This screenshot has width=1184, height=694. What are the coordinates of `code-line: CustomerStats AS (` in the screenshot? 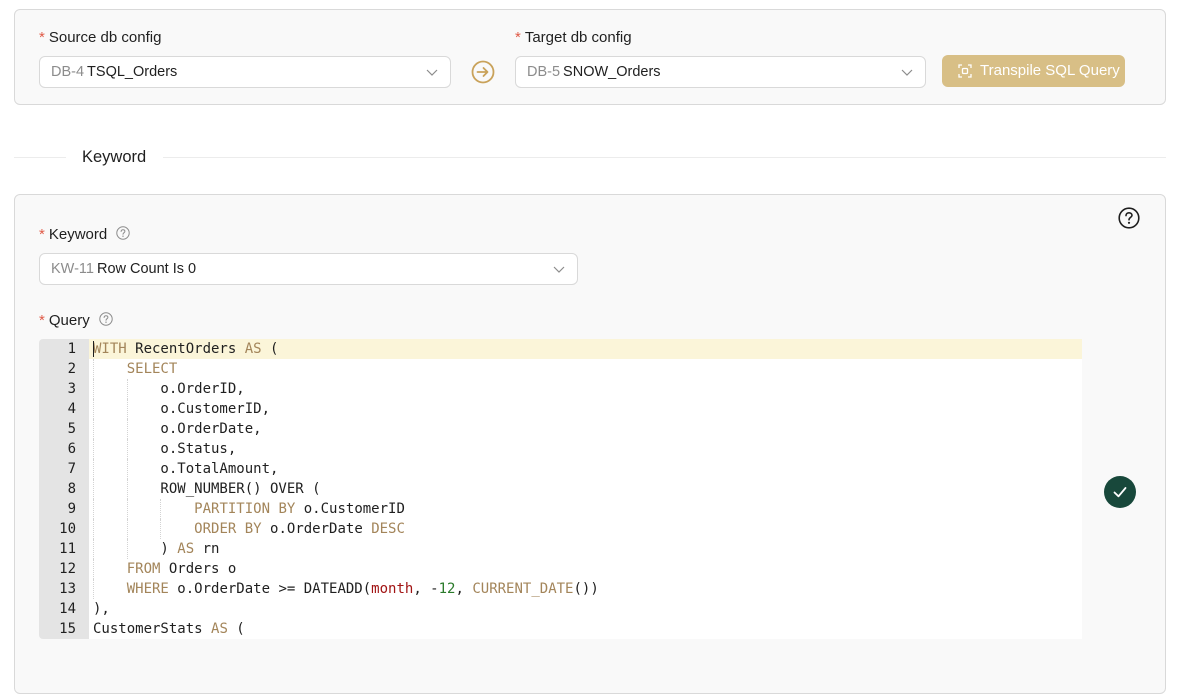 It's located at (585, 629).